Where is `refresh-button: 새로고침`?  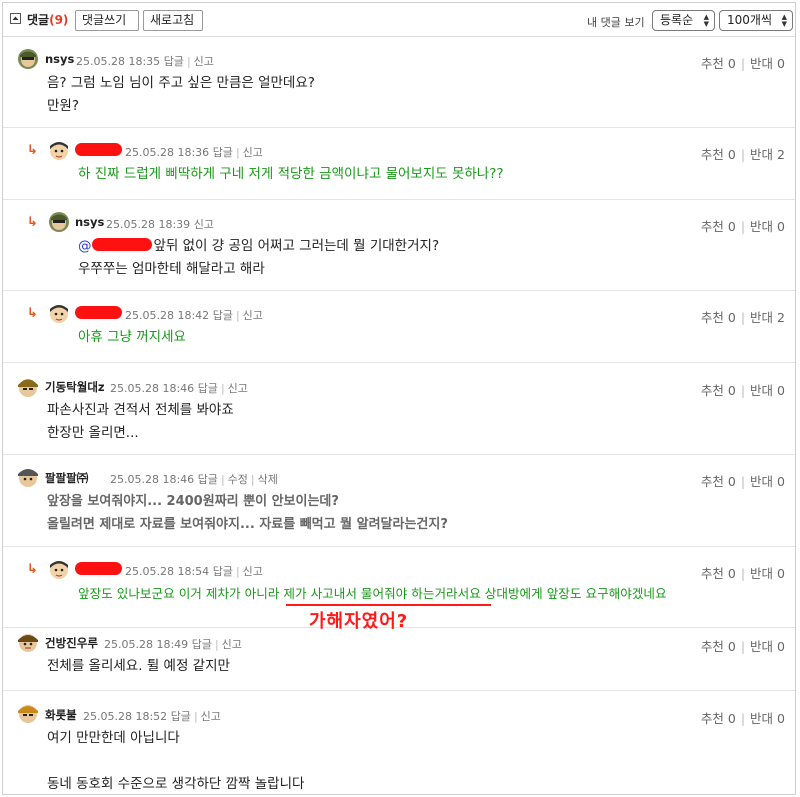 refresh-button: 새로고침 is located at coordinates (173, 20).